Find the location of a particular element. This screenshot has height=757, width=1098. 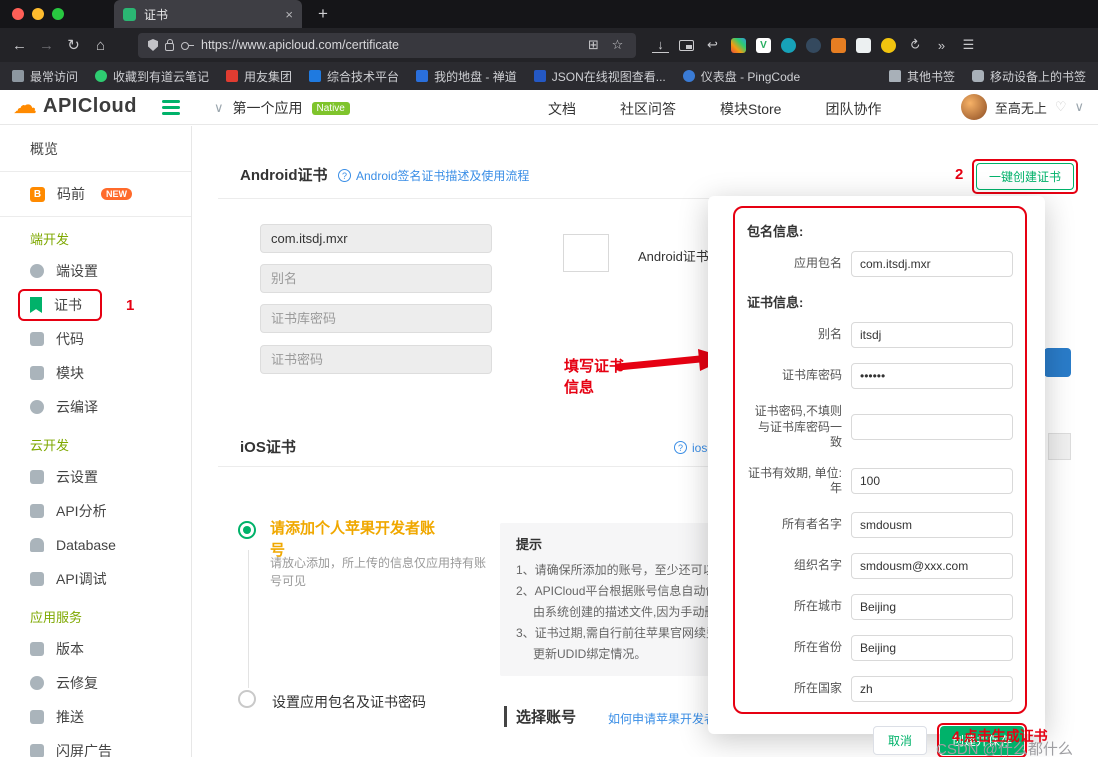

field-label: 组织名字 is located at coordinates (817, 565).